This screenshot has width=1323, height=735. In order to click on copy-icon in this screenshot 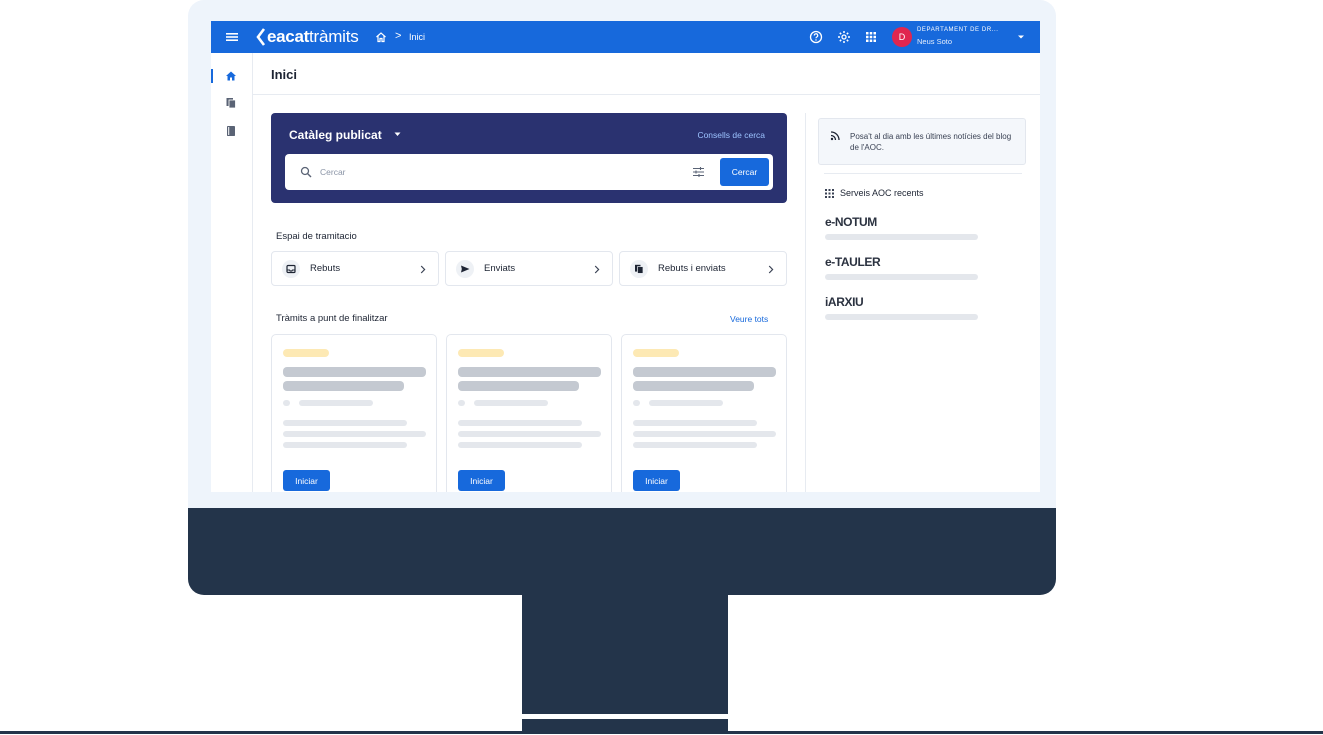, I will do `click(639, 269)`.